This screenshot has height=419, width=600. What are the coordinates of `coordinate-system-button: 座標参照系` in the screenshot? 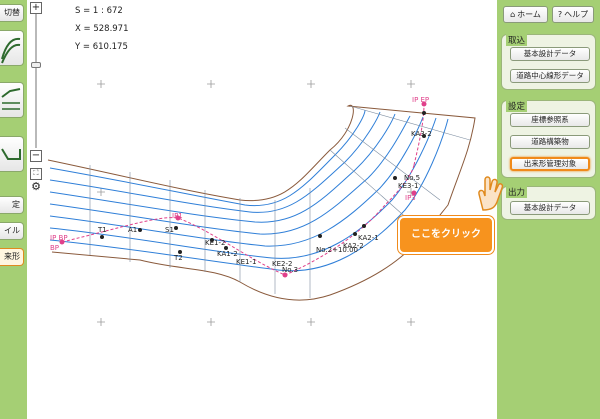 It's located at (550, 120).